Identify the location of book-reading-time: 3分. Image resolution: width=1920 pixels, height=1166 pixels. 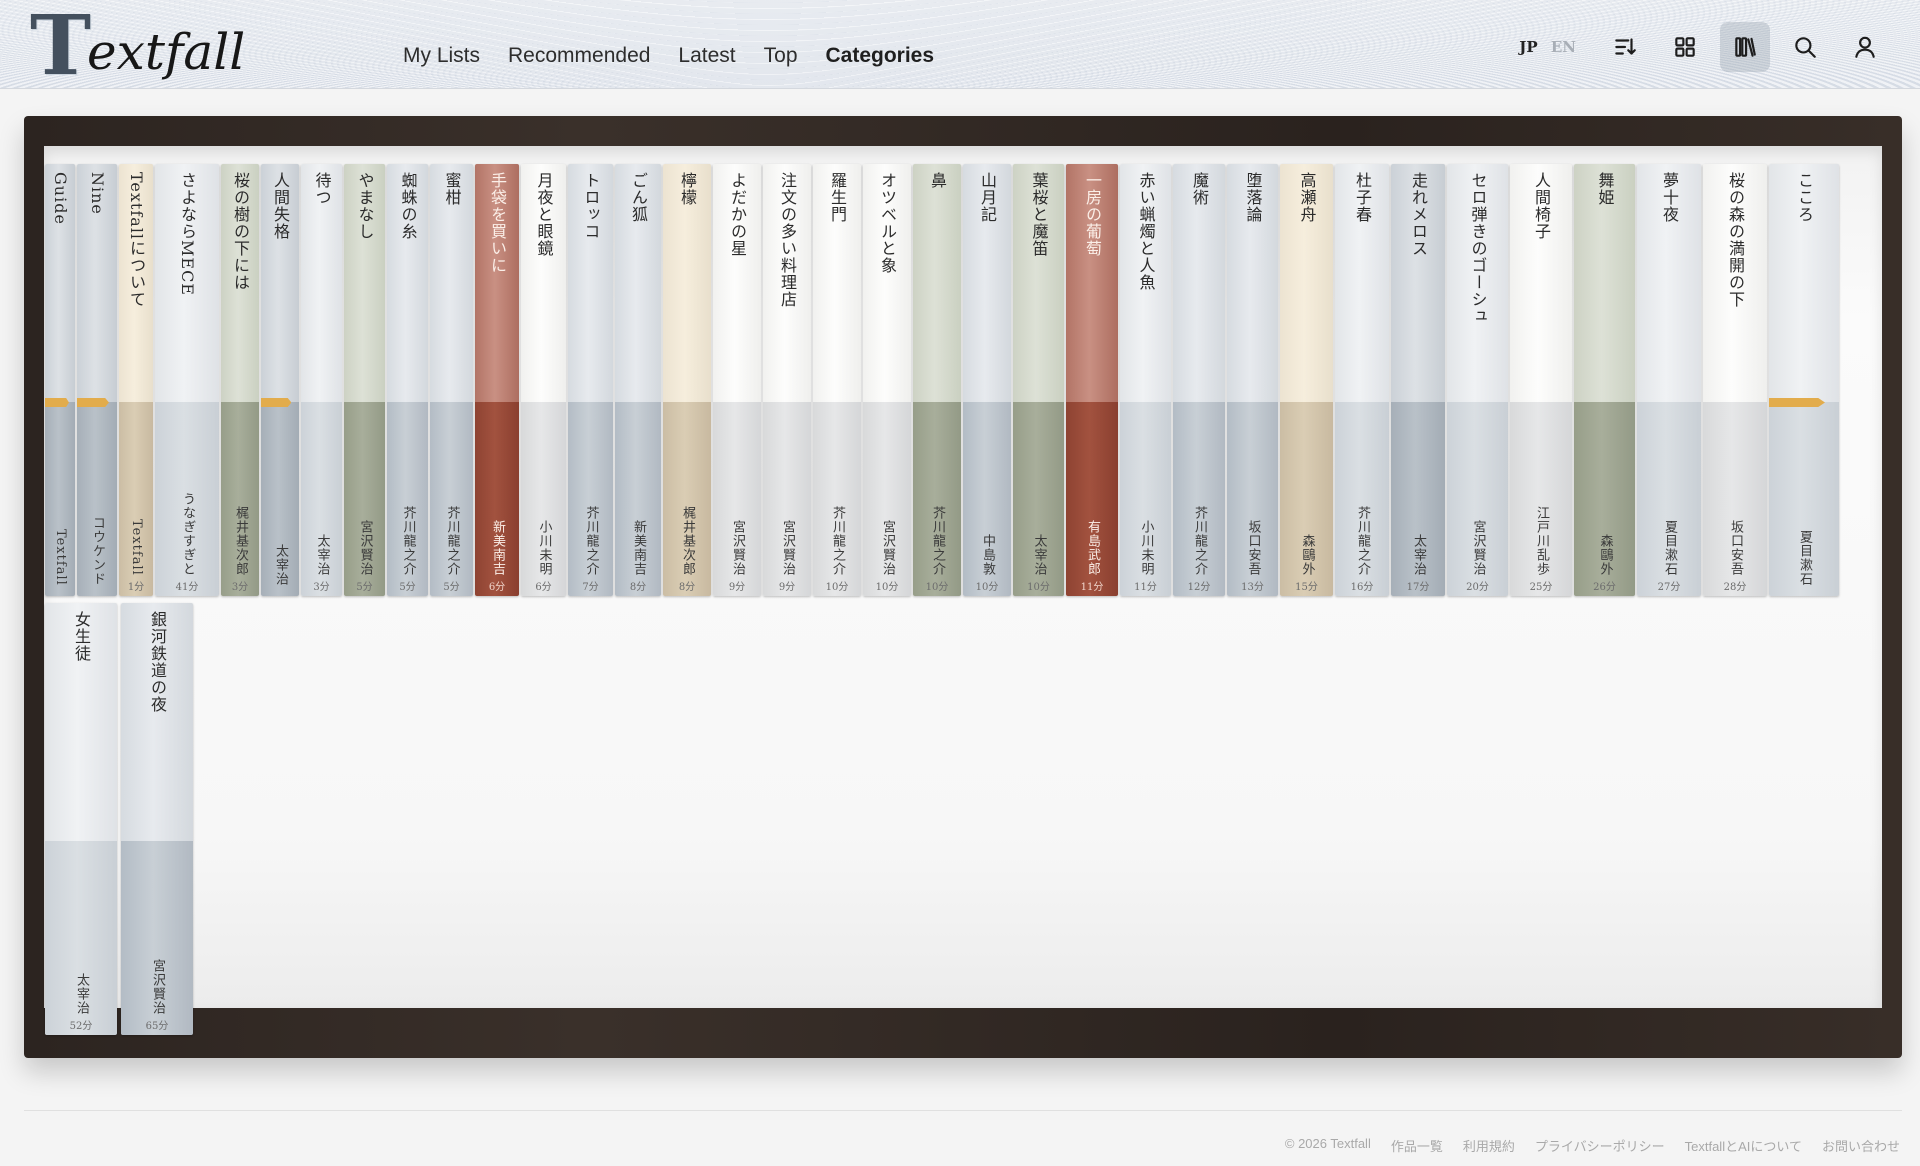
(240, 587).